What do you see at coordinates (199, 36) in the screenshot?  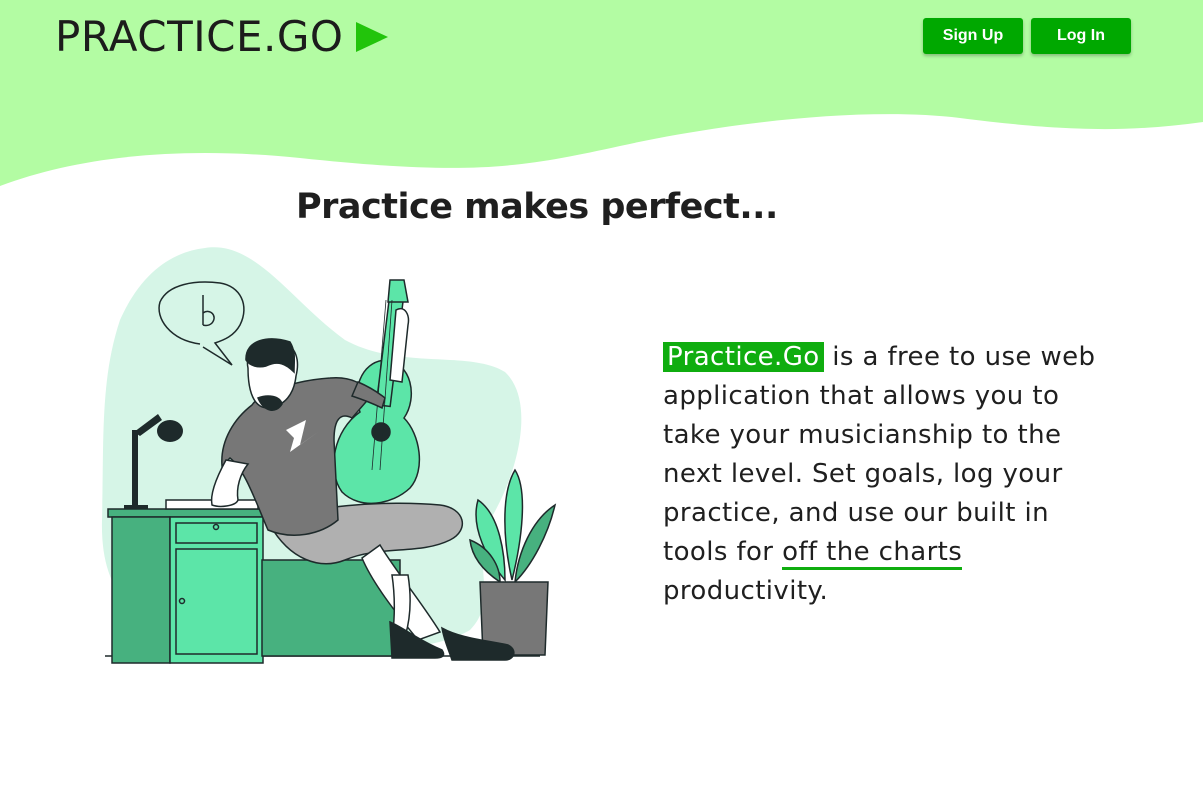 I see `logo-text: PRACTICE.GO` at bounding box center [199, 36].